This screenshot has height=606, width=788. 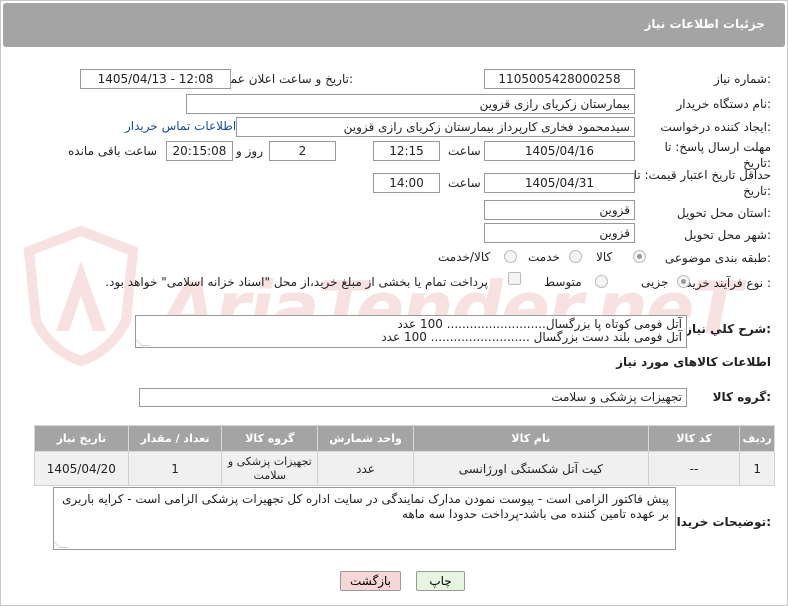 I want to click on col-unit: واحد شمارش, so click(x=365, y=438).